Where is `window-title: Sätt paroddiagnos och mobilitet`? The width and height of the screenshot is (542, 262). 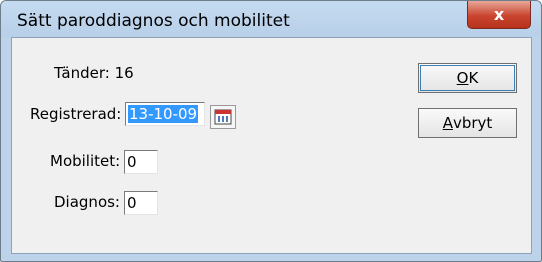
window-title: Sätt paroddiagnos och mobilitet is located at coordinates (153, 21).